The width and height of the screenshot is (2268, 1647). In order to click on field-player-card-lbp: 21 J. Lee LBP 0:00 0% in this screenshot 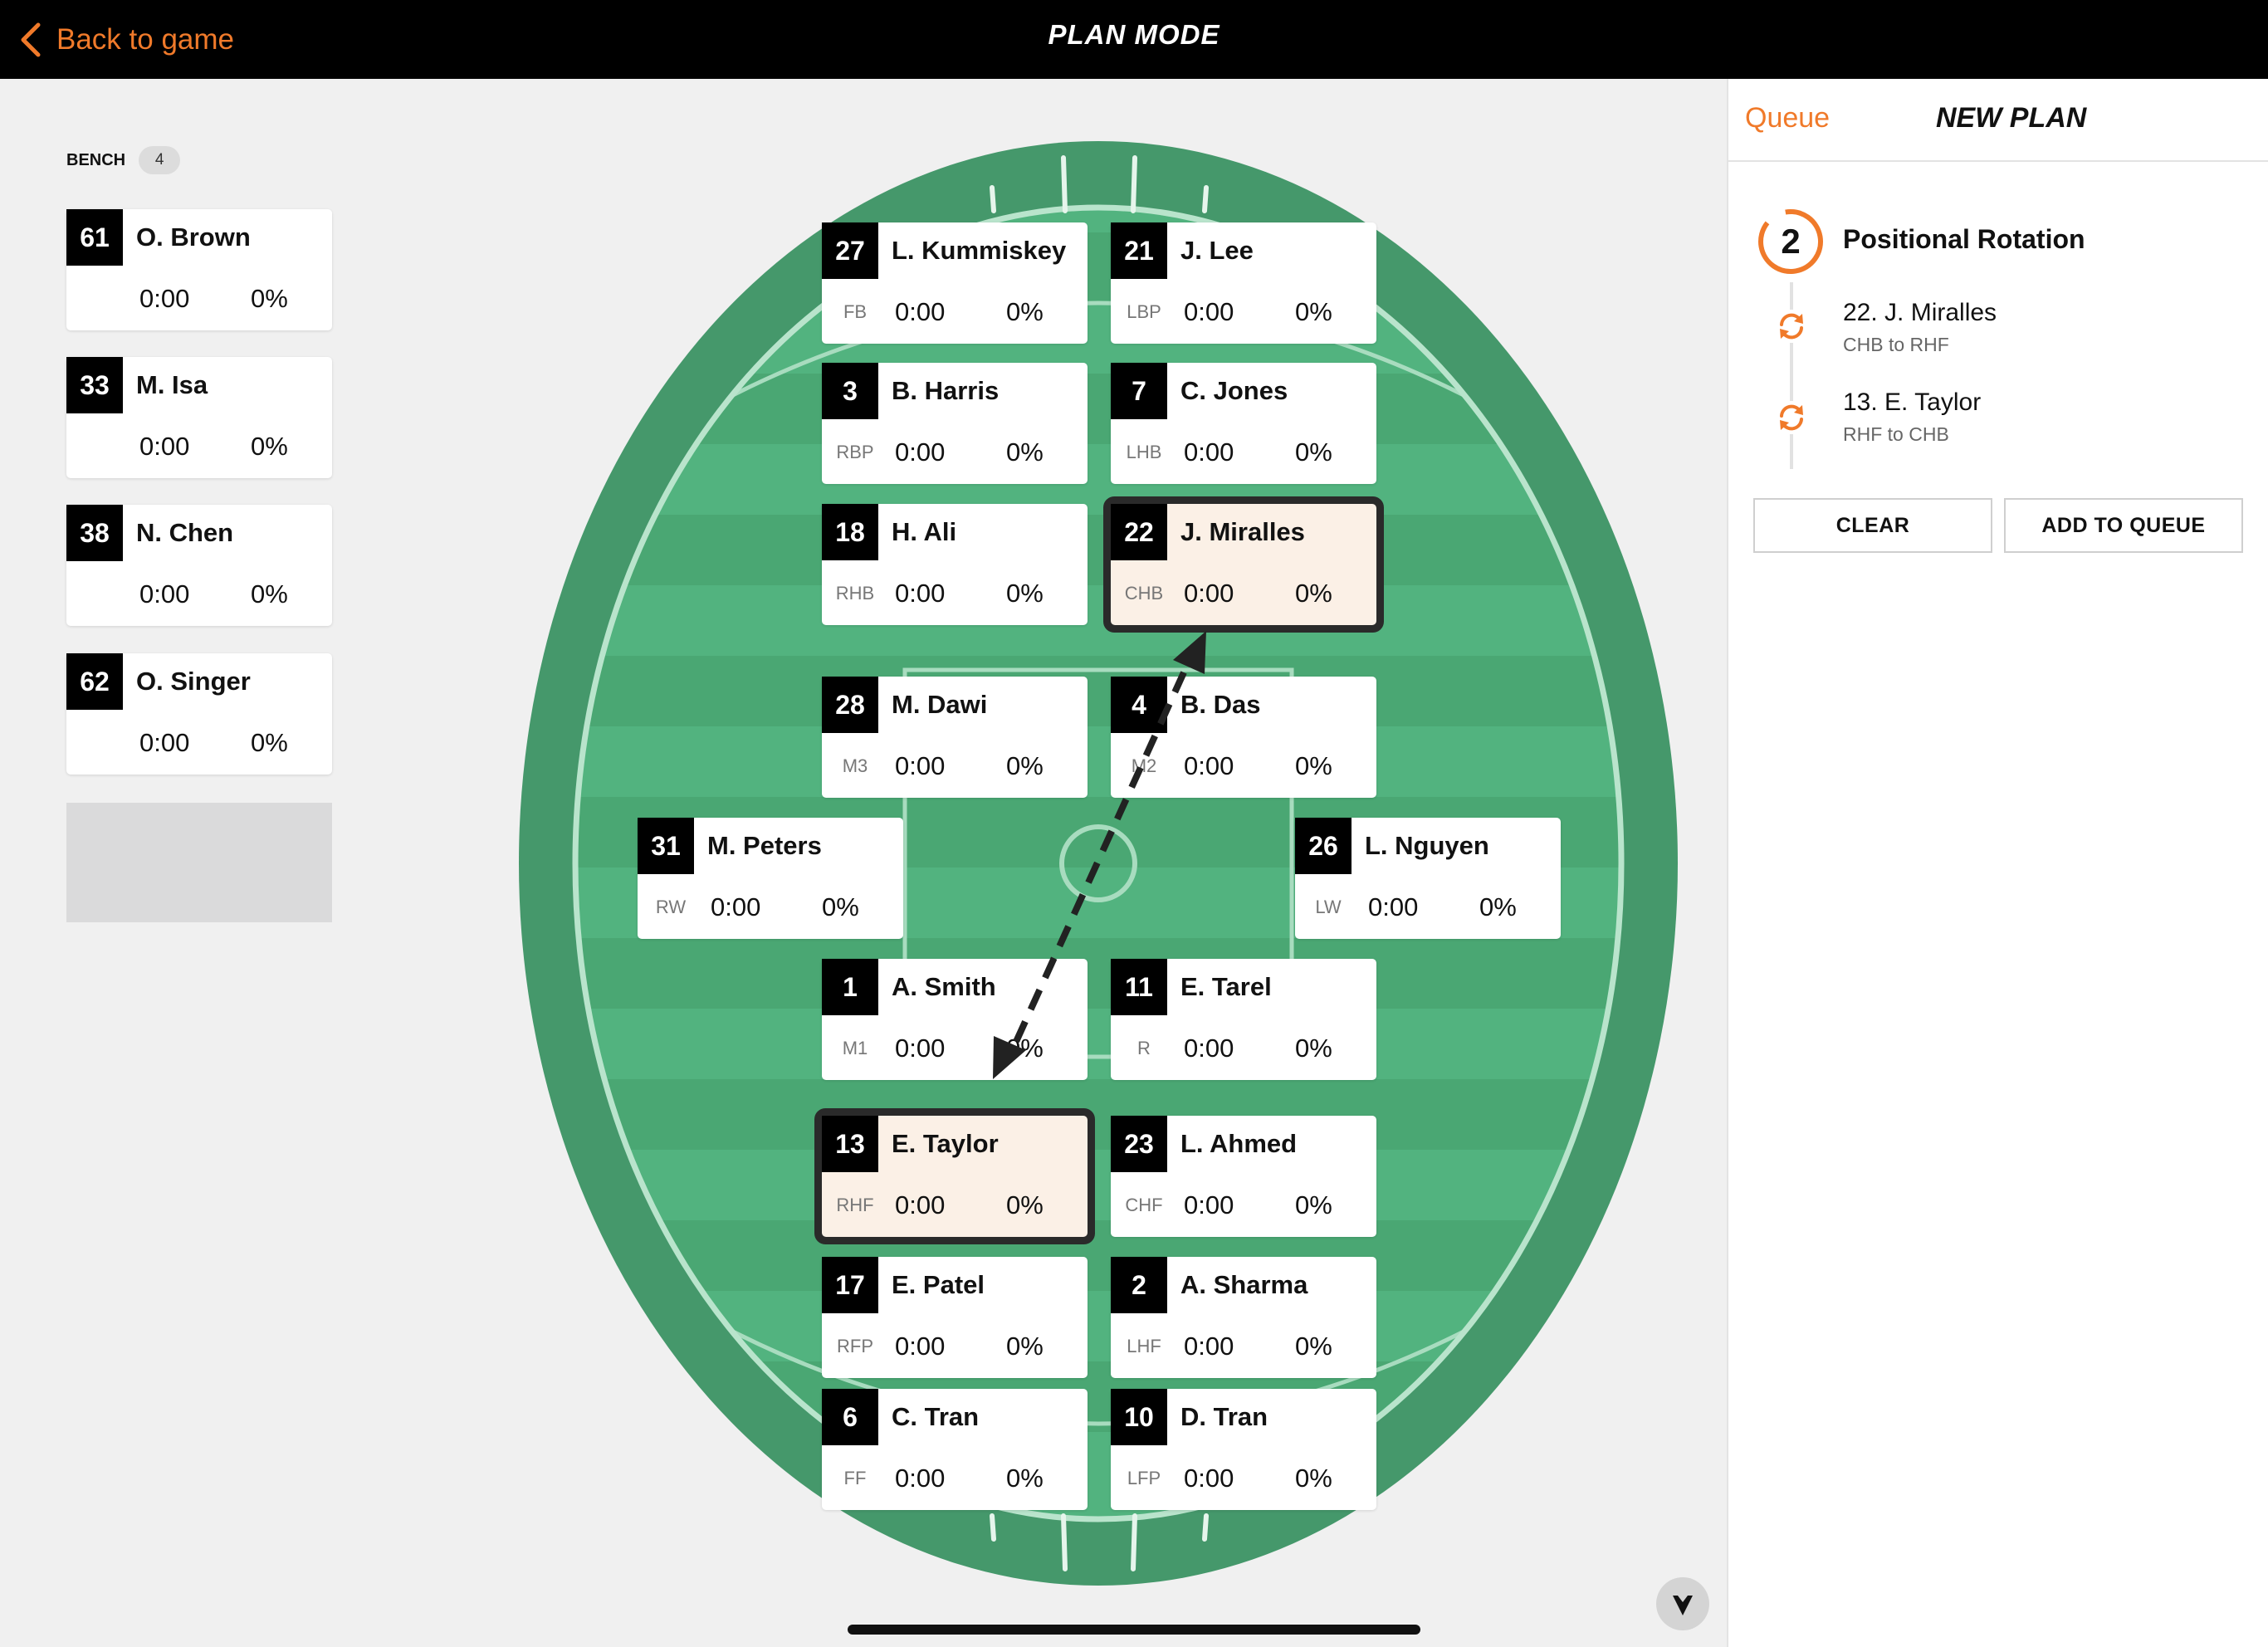, I will do `click(1243, 283)`.